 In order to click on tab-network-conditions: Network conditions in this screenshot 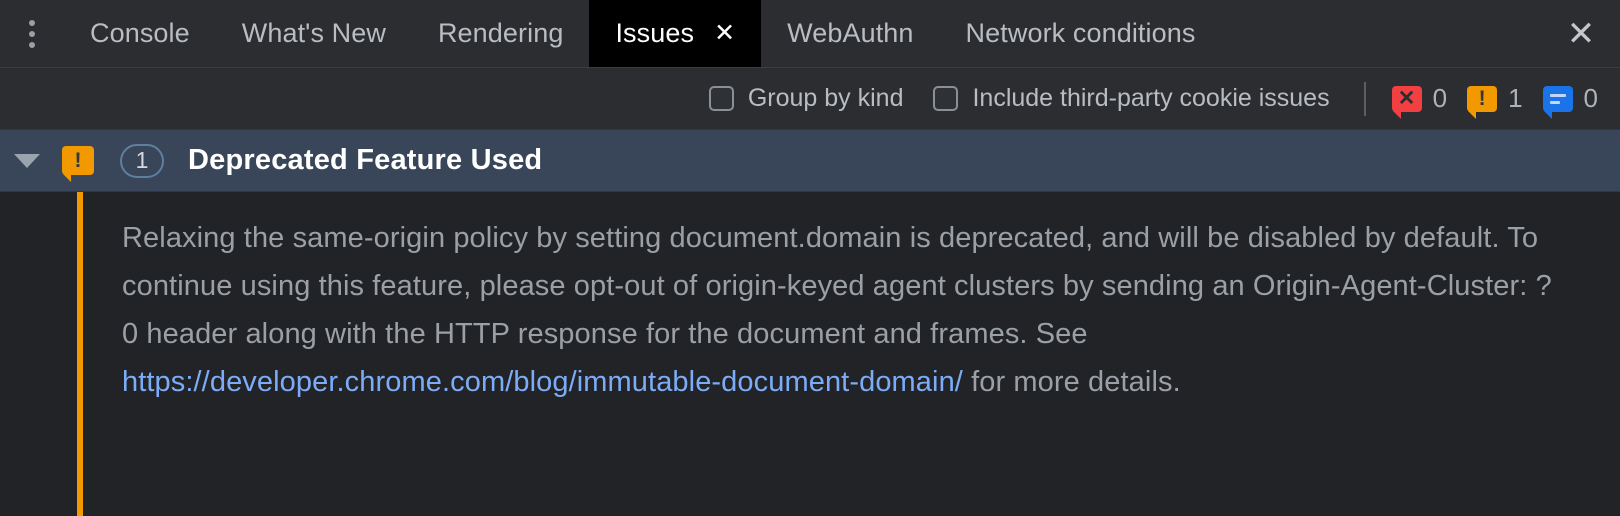, I will do `click(1081, 33)`.